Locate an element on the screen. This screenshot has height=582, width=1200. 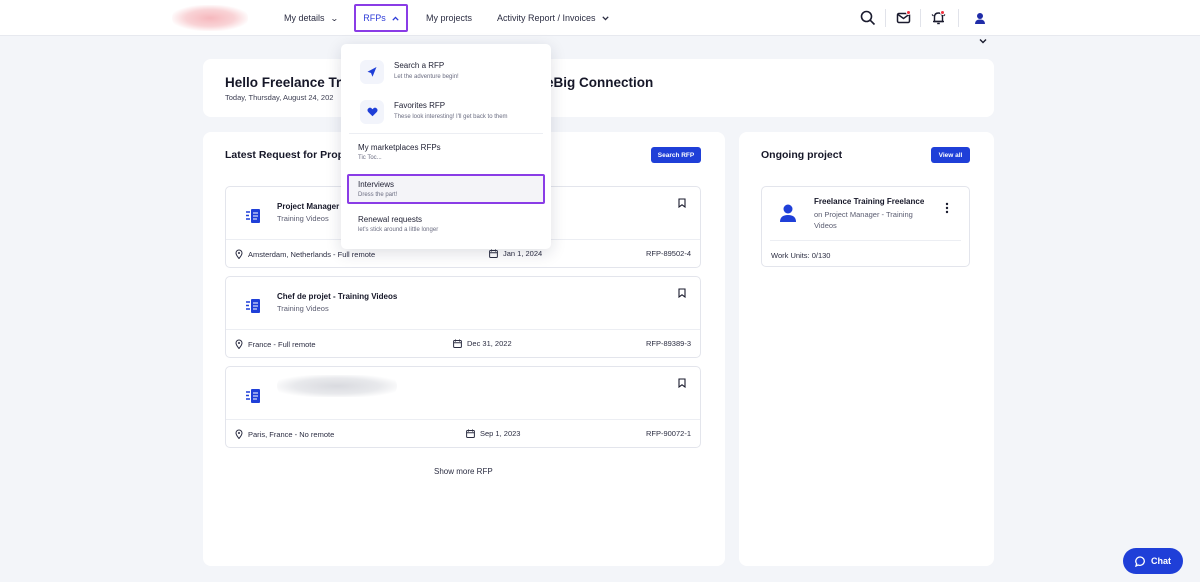
search-icon is located at coordinates (868, 18).